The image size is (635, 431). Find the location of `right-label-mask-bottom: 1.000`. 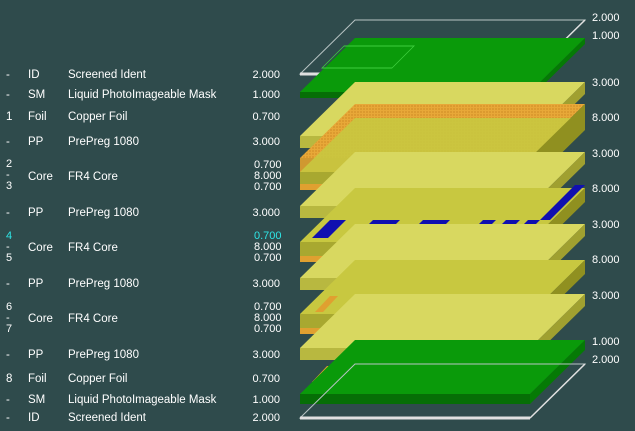

right-label-mask-bottom: 1.000 is located at coordinates (606, 342).